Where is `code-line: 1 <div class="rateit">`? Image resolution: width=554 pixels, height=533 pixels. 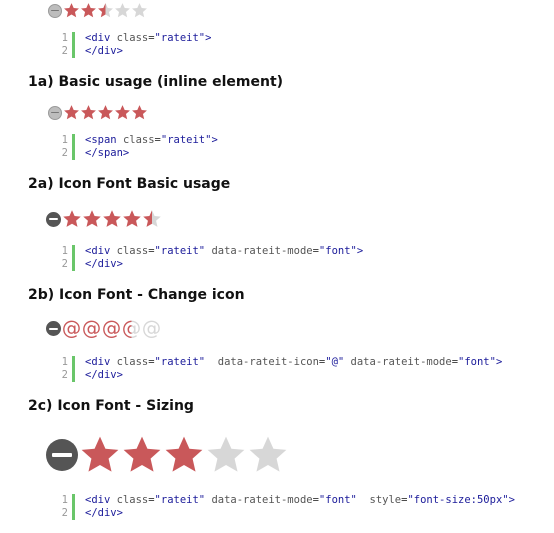
code-line: 1 <div class="rateit"> is located at coordinates (133, 38).